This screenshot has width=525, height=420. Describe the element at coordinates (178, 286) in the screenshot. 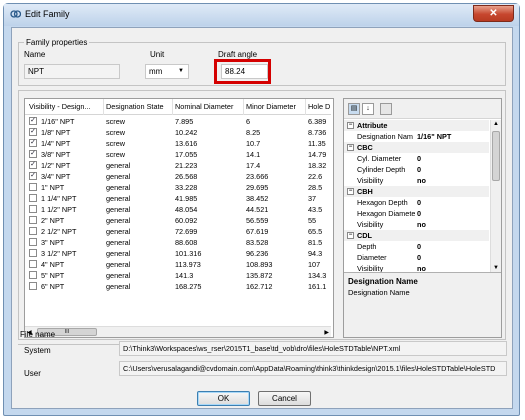

I see `table-row: 6" NPT general 168.275 162.712 161.1` at that location.